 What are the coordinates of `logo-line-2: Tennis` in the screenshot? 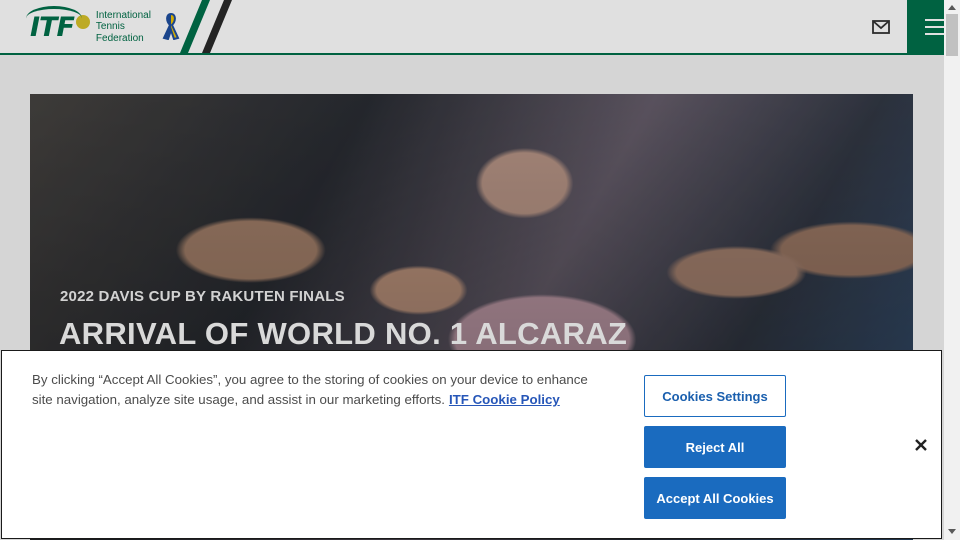 It's located at (110, 27).